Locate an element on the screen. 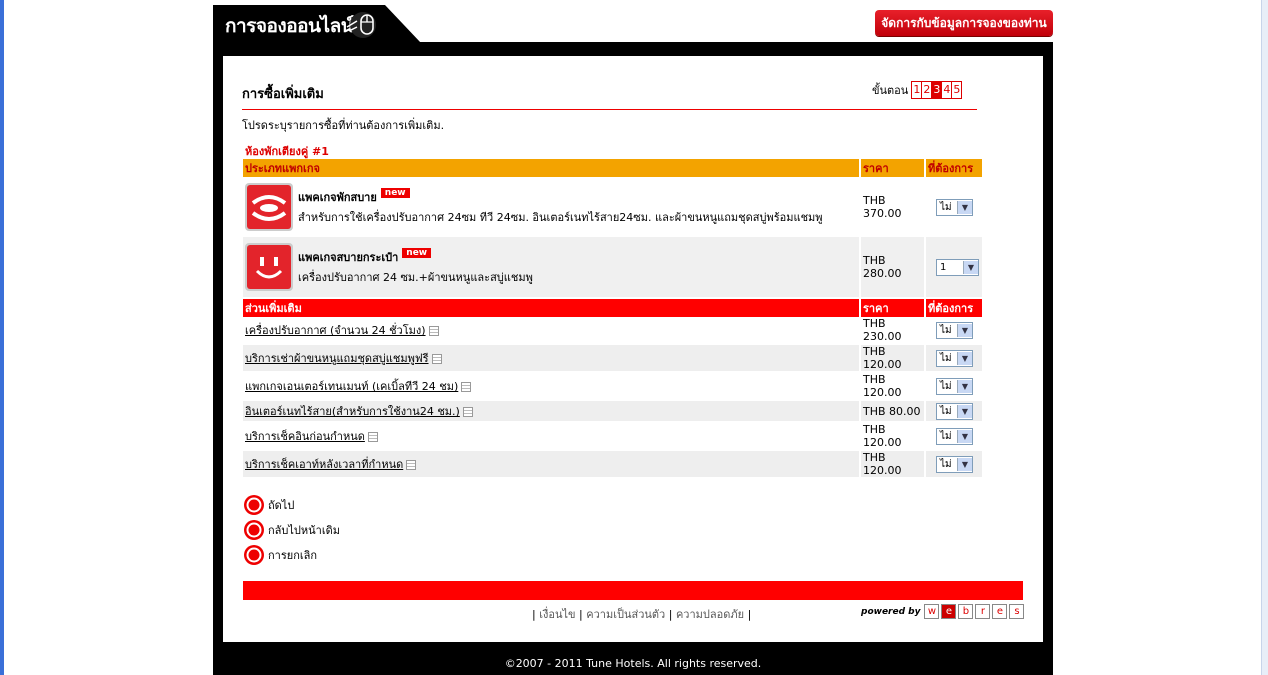 The height and width of the screenshot is (675, 1268). addon-link: บริการเช่าผ้าขนหนูแถมชุดสบู่แชมพูฟรี is located at coordinates (337, 358).